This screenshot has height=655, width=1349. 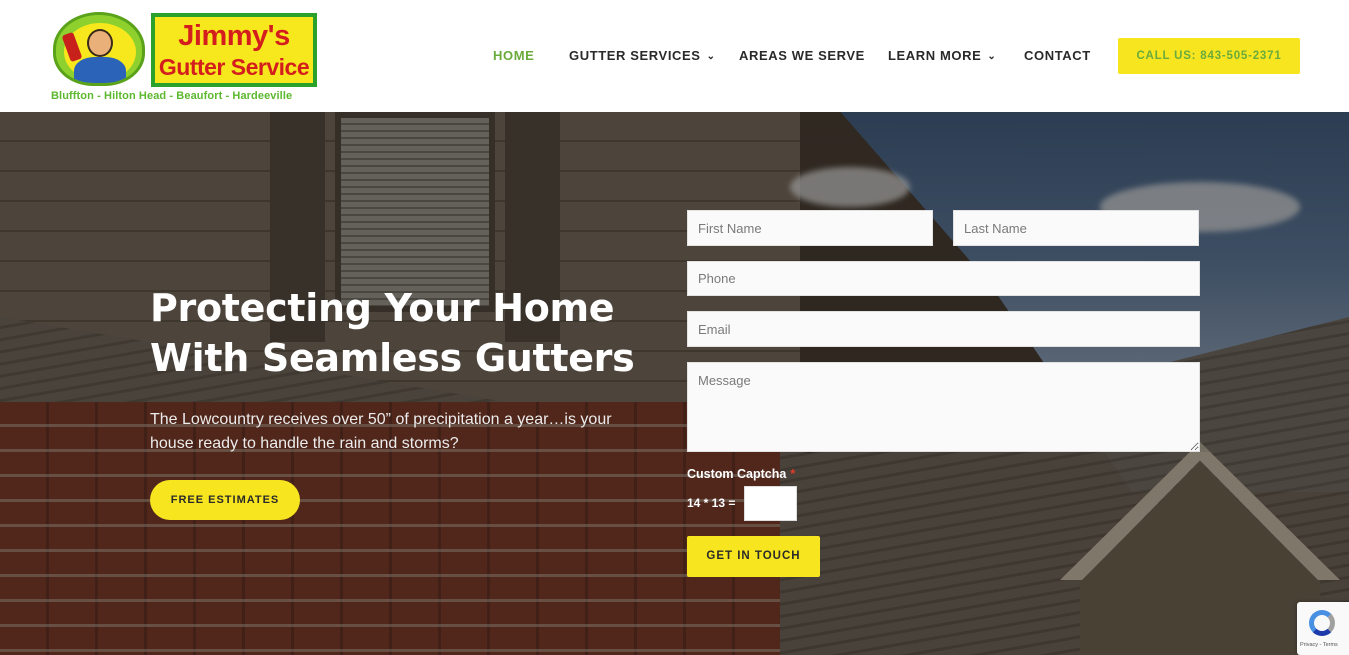 I want to click on captcha-label-text: Custom Captcha, so click(x=737, y=474).